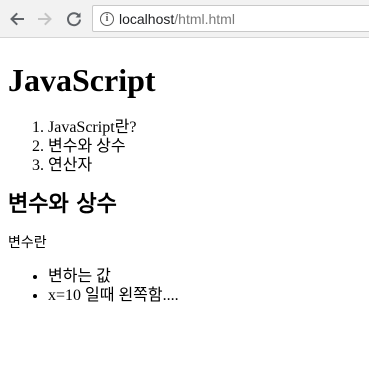  Describe the element at coordinates (82, 80) in the screenshot. I see `page-title: JavaScript` at that location.